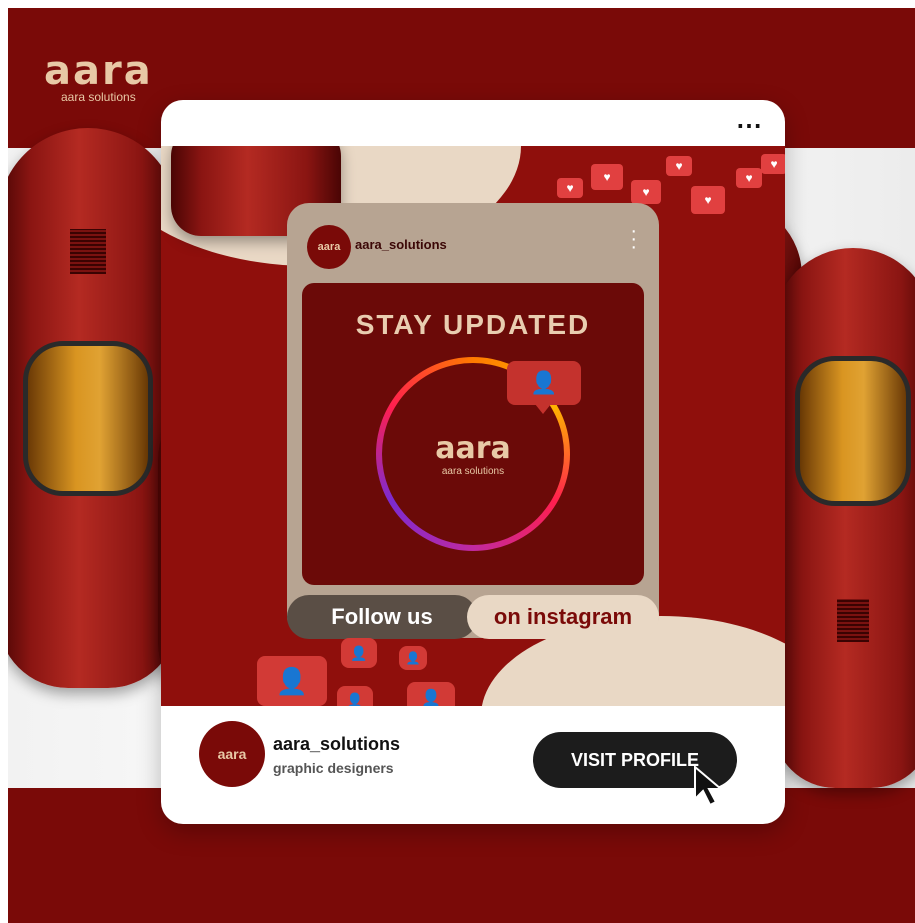  Describe the element at coordinates (329, 247) in the screenshot. I see `post-avatar: aara` at that location.